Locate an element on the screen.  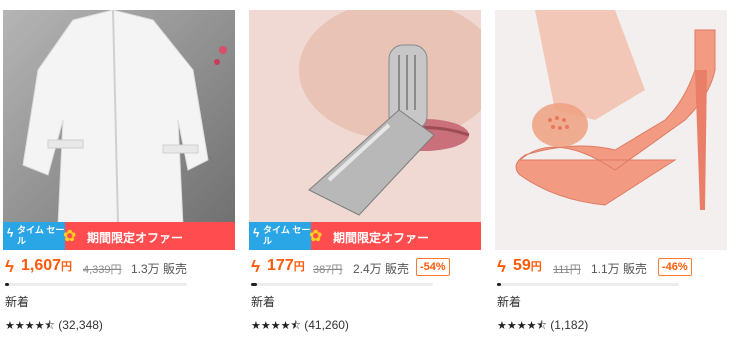
rating: ★★★★⯪ (1,182) is located at coordinates (542, 326).